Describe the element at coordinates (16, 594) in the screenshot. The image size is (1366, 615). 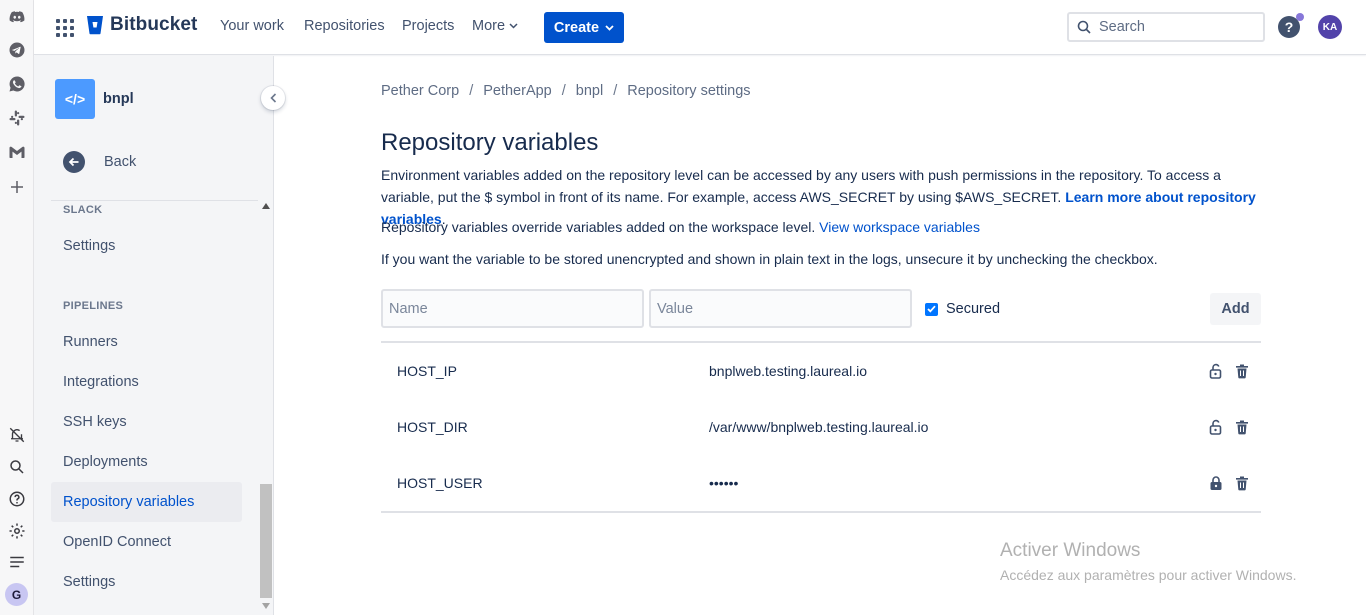
I see `profile-avatar: G` at that location.